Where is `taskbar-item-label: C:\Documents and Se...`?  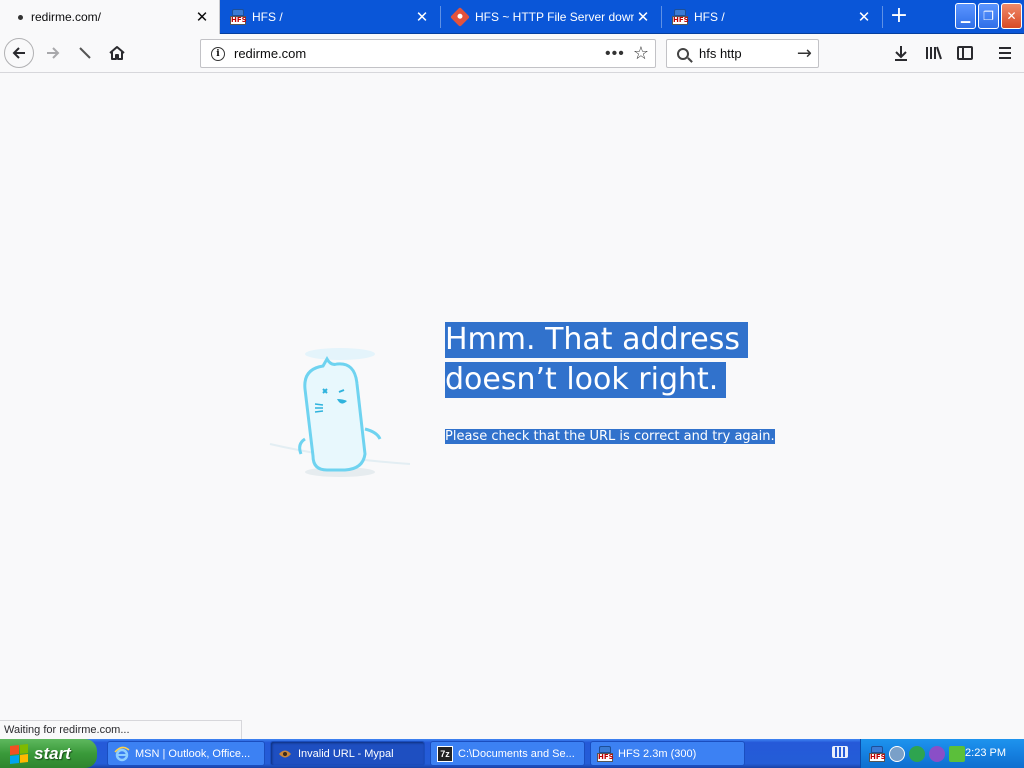
taskbar-item-label: C:\Documents and Se... is located at coordinates (516, 753).